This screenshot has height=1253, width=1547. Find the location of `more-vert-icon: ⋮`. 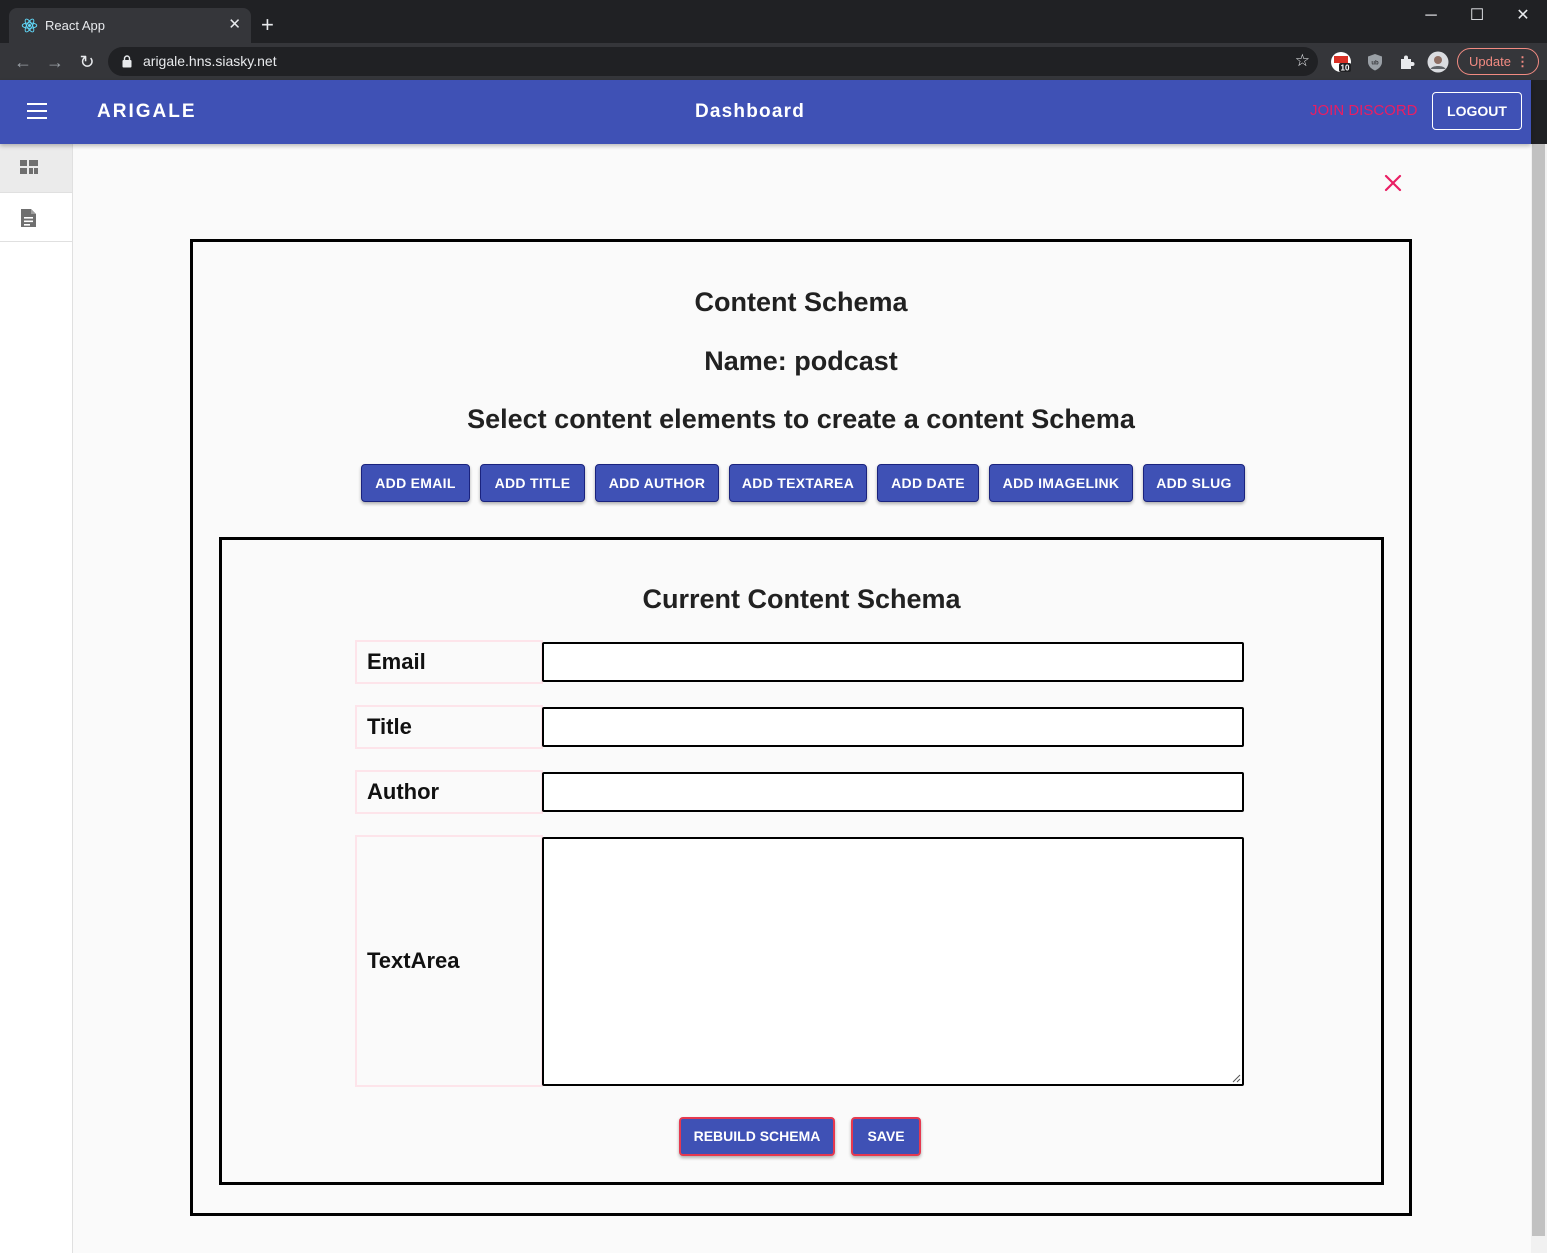

more-vert-icon: ⋮ is located at coordinates (1522, 61).